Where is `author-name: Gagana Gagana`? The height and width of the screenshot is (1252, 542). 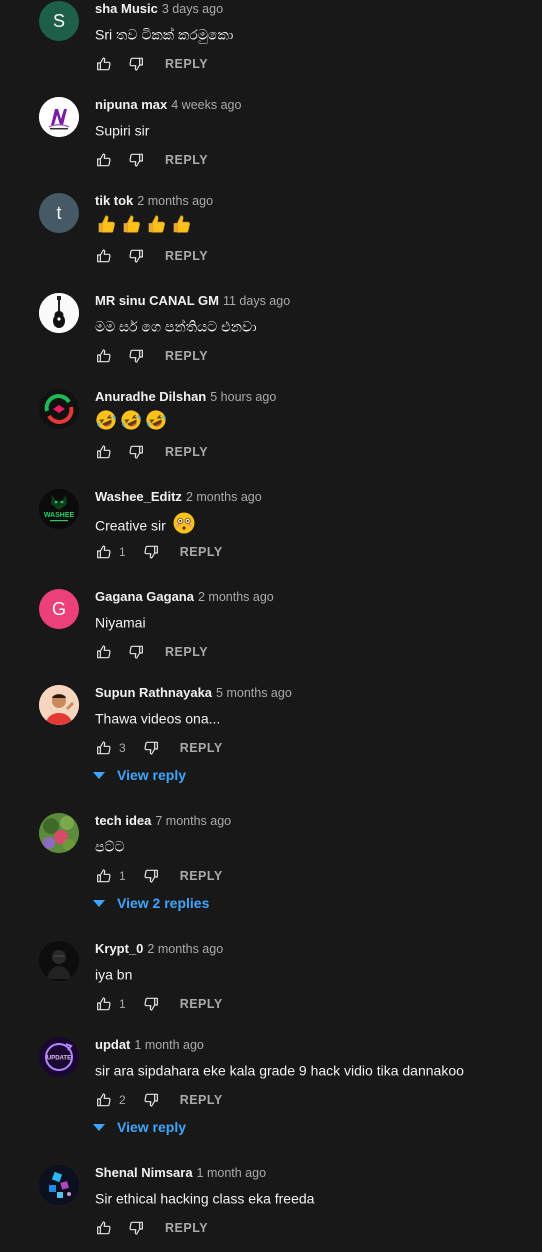 author-name: Gagana Gagana is located at coordinates (144, 596).